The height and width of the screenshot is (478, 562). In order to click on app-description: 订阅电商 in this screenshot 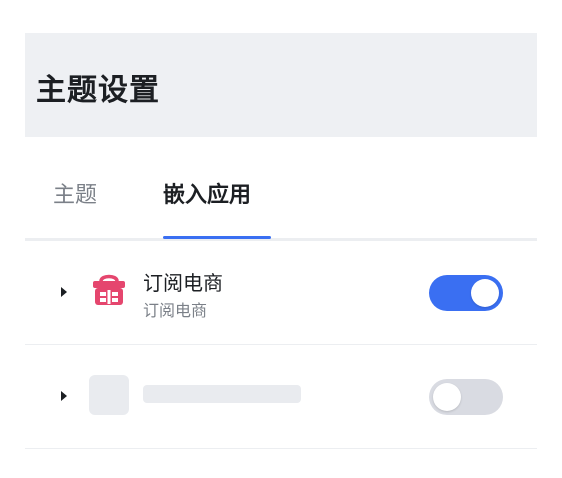, I will do `click(175, 310)`.